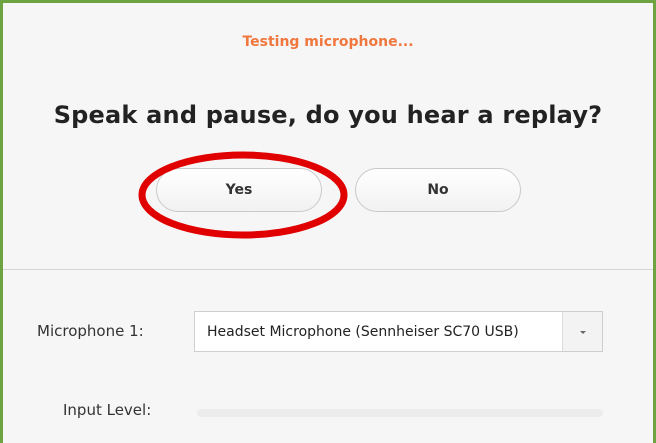 Image resolution: width=656 pixels, height=443 pixels. What do you see at coordinates (400, 413) in the screenshot?
I see `input-level-meter` at bounding box center [400, 413].